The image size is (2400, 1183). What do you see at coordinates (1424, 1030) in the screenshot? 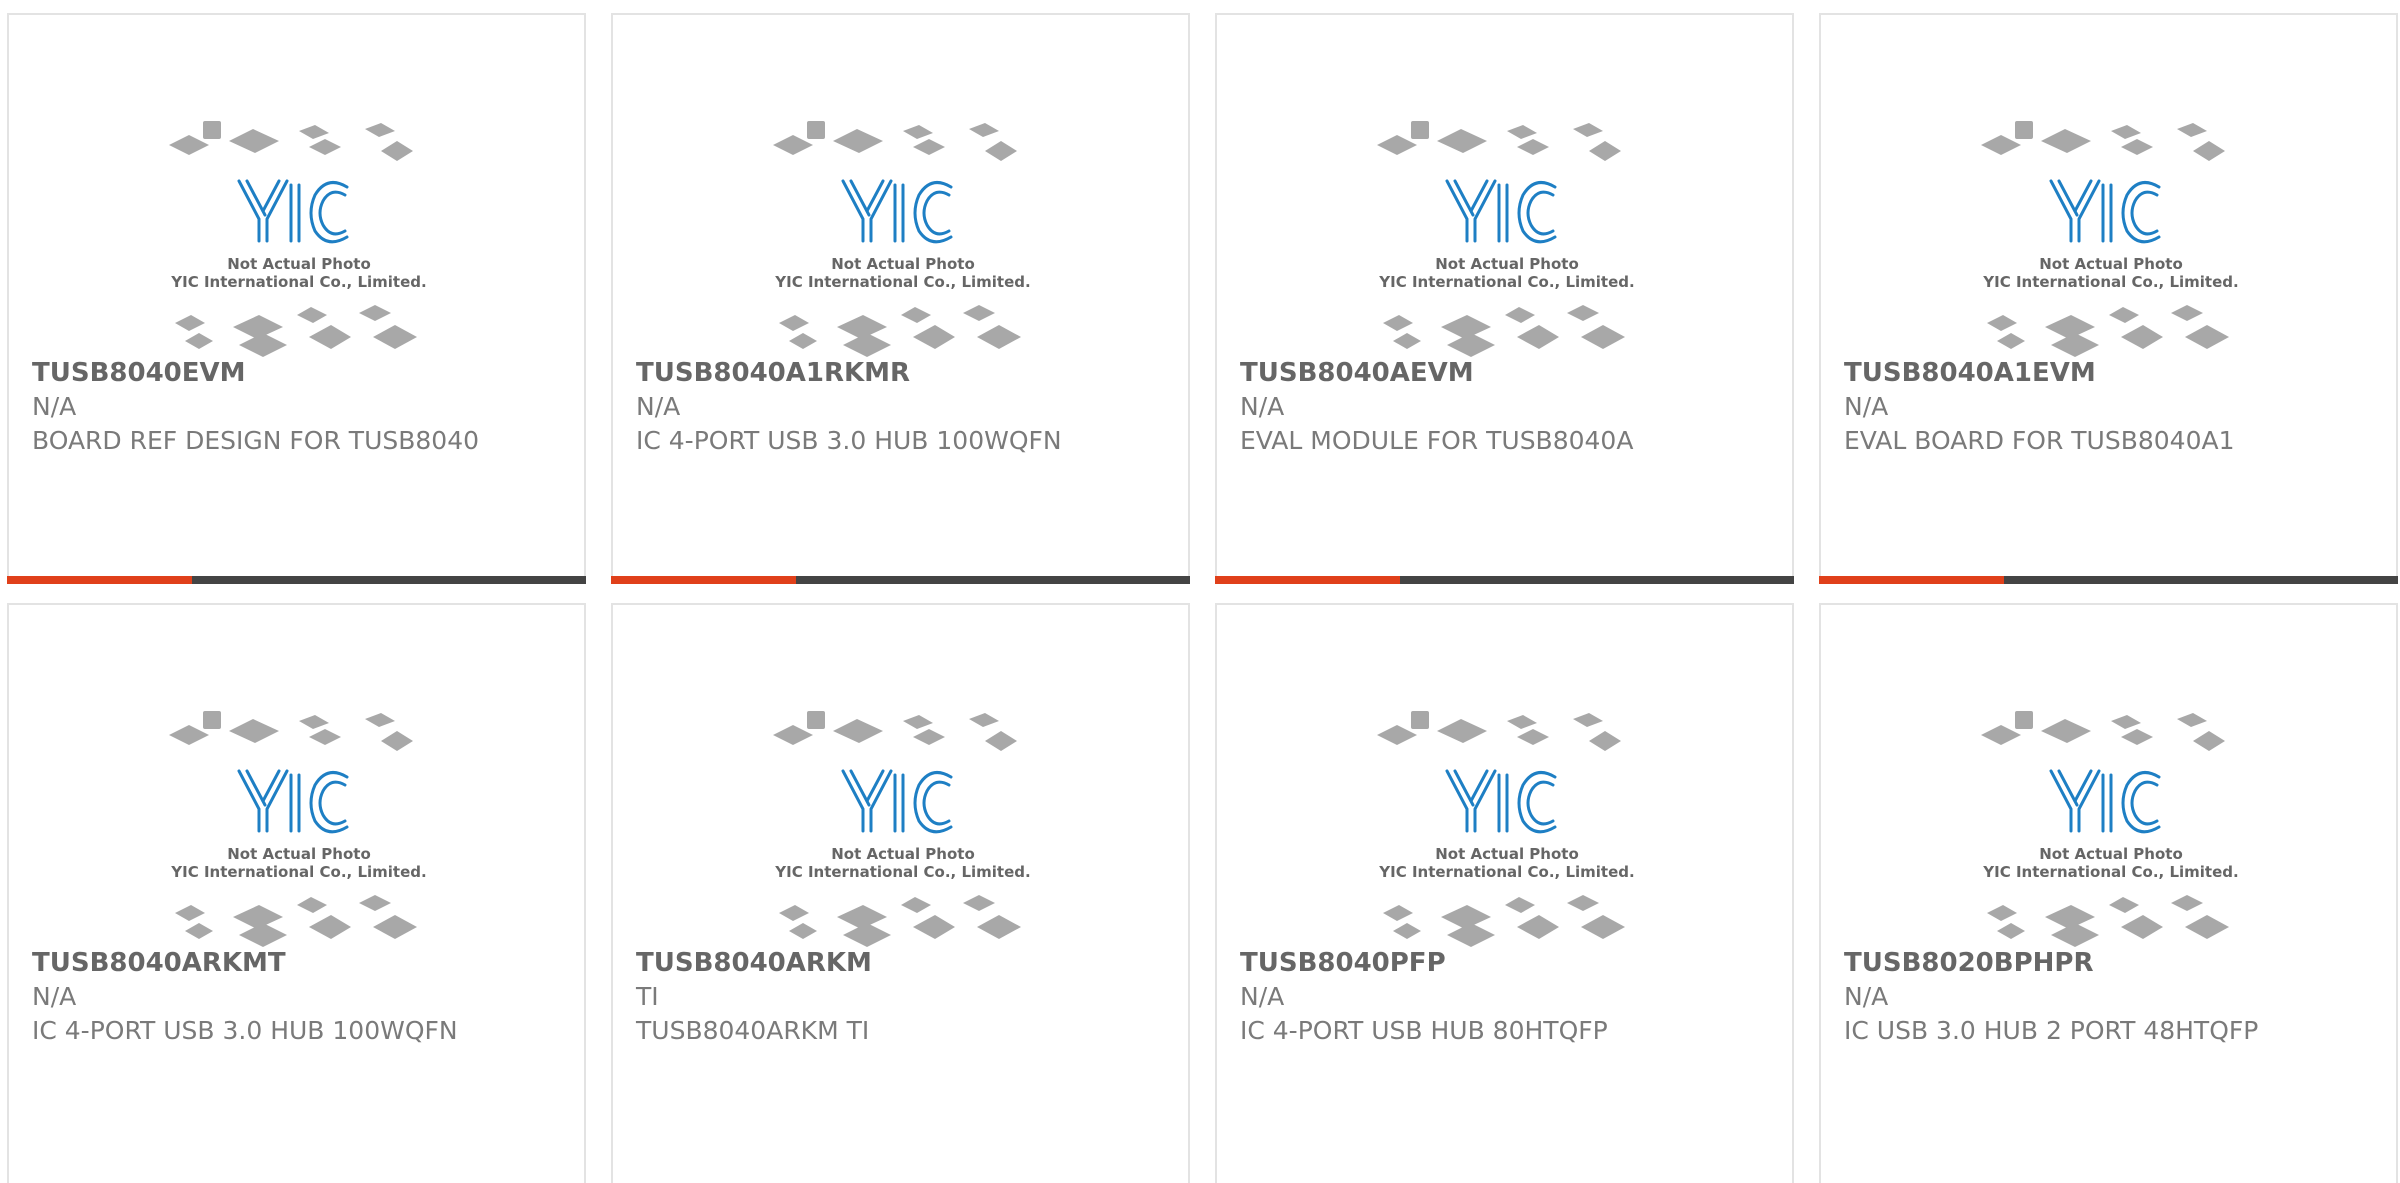
I see `product-description: IC 4-PORT USB HUB 80HTQFP` at bounding box center [1424, 1030].